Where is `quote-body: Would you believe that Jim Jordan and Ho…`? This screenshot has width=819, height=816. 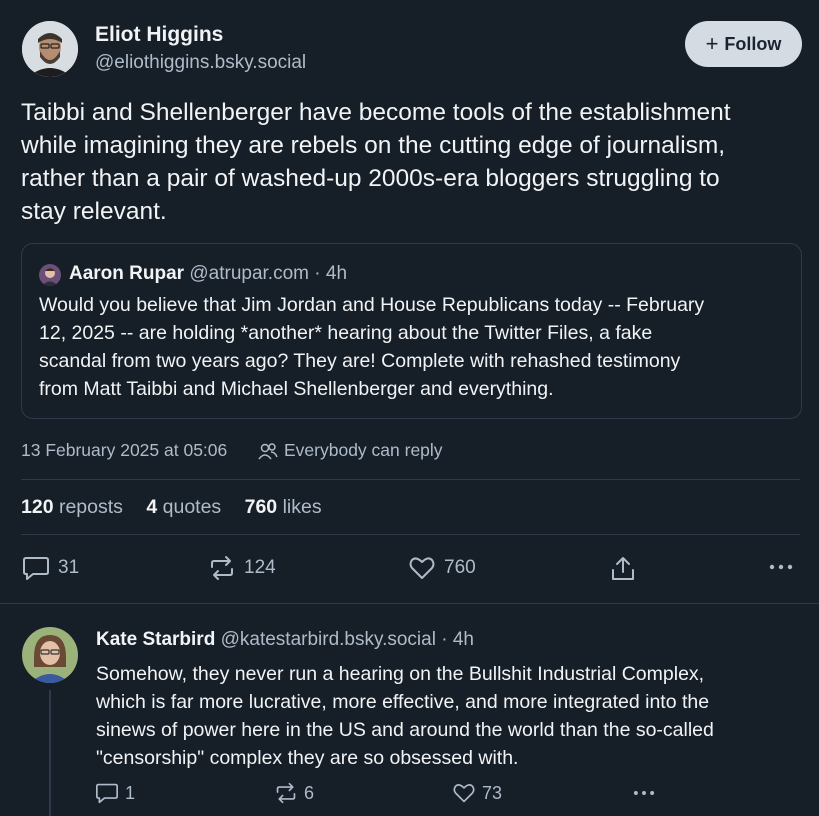 quote-body: Would you believe that Jim Jordan and Ho… is located at coordinates (419, 347).